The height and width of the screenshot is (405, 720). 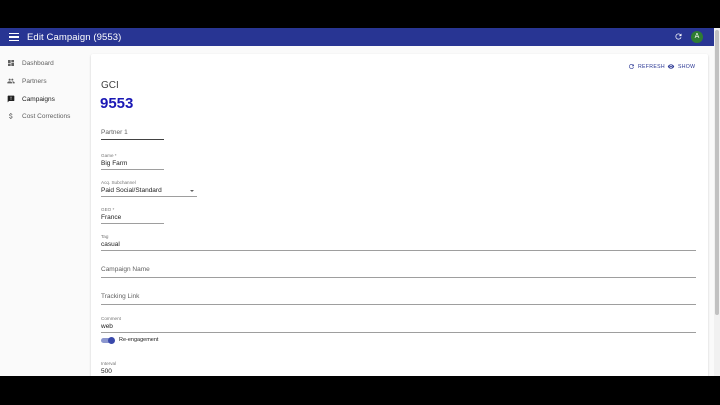 I want to click on sidebar-item-cost-corrections: Cost Corrections, so click(x=45, y=116).